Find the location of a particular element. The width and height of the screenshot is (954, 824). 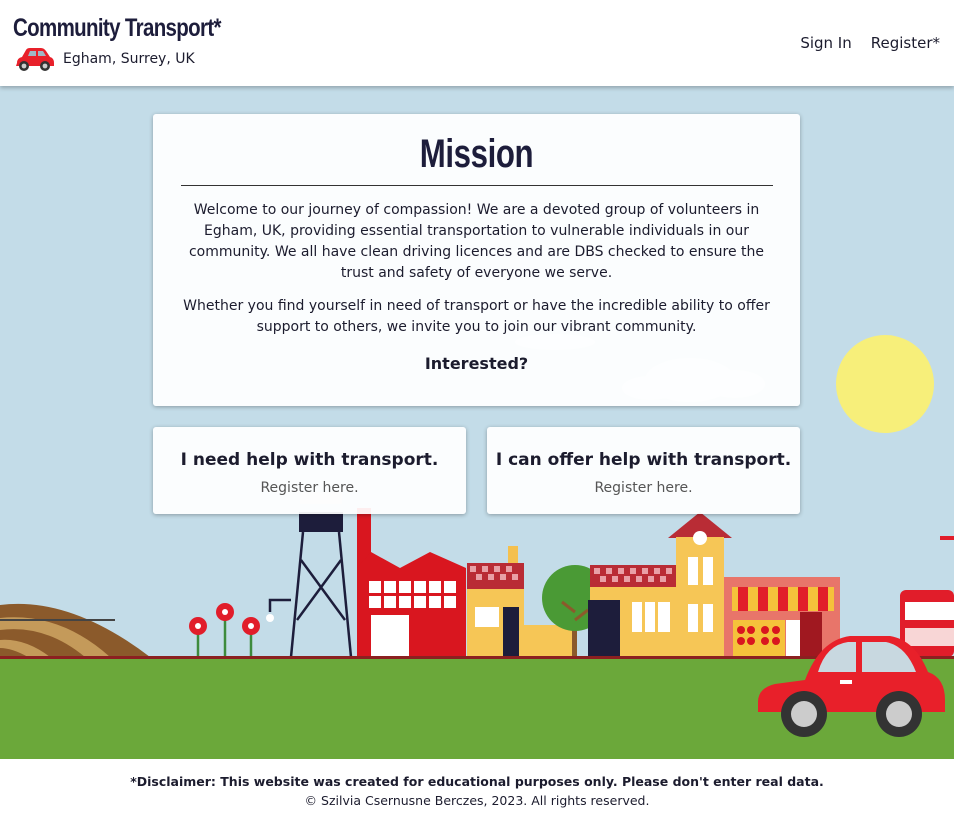

offer-help-title: I can offer help with transport. is located at coordinates (643, 460).